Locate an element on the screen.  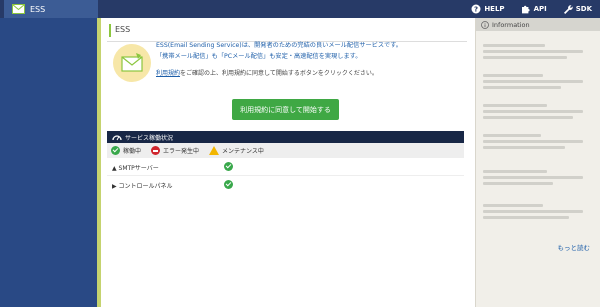
legend-item-maintenance: メンテナンス中 is located at coordinates (236, 150).